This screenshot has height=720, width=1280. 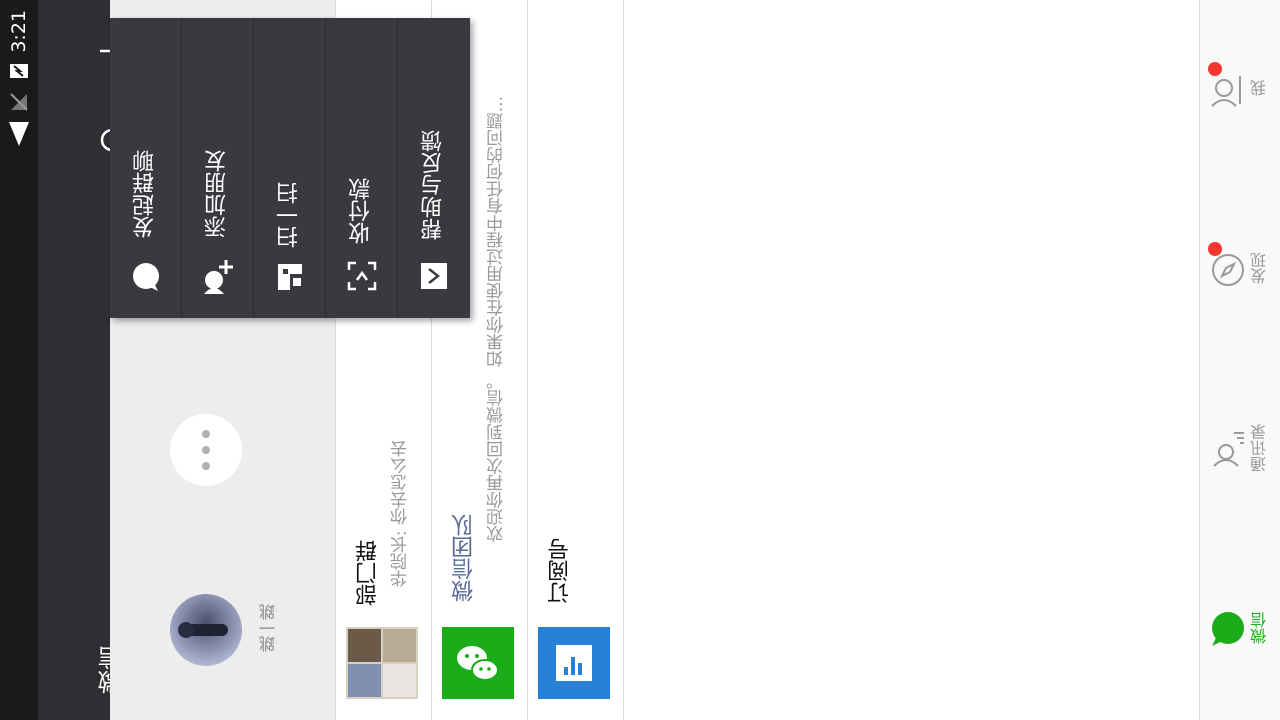 I want to click on popup-menu: 发起群聊 添加朋友 扫一扫 收付款 帮助与反馈, so click(x=290, y=168).